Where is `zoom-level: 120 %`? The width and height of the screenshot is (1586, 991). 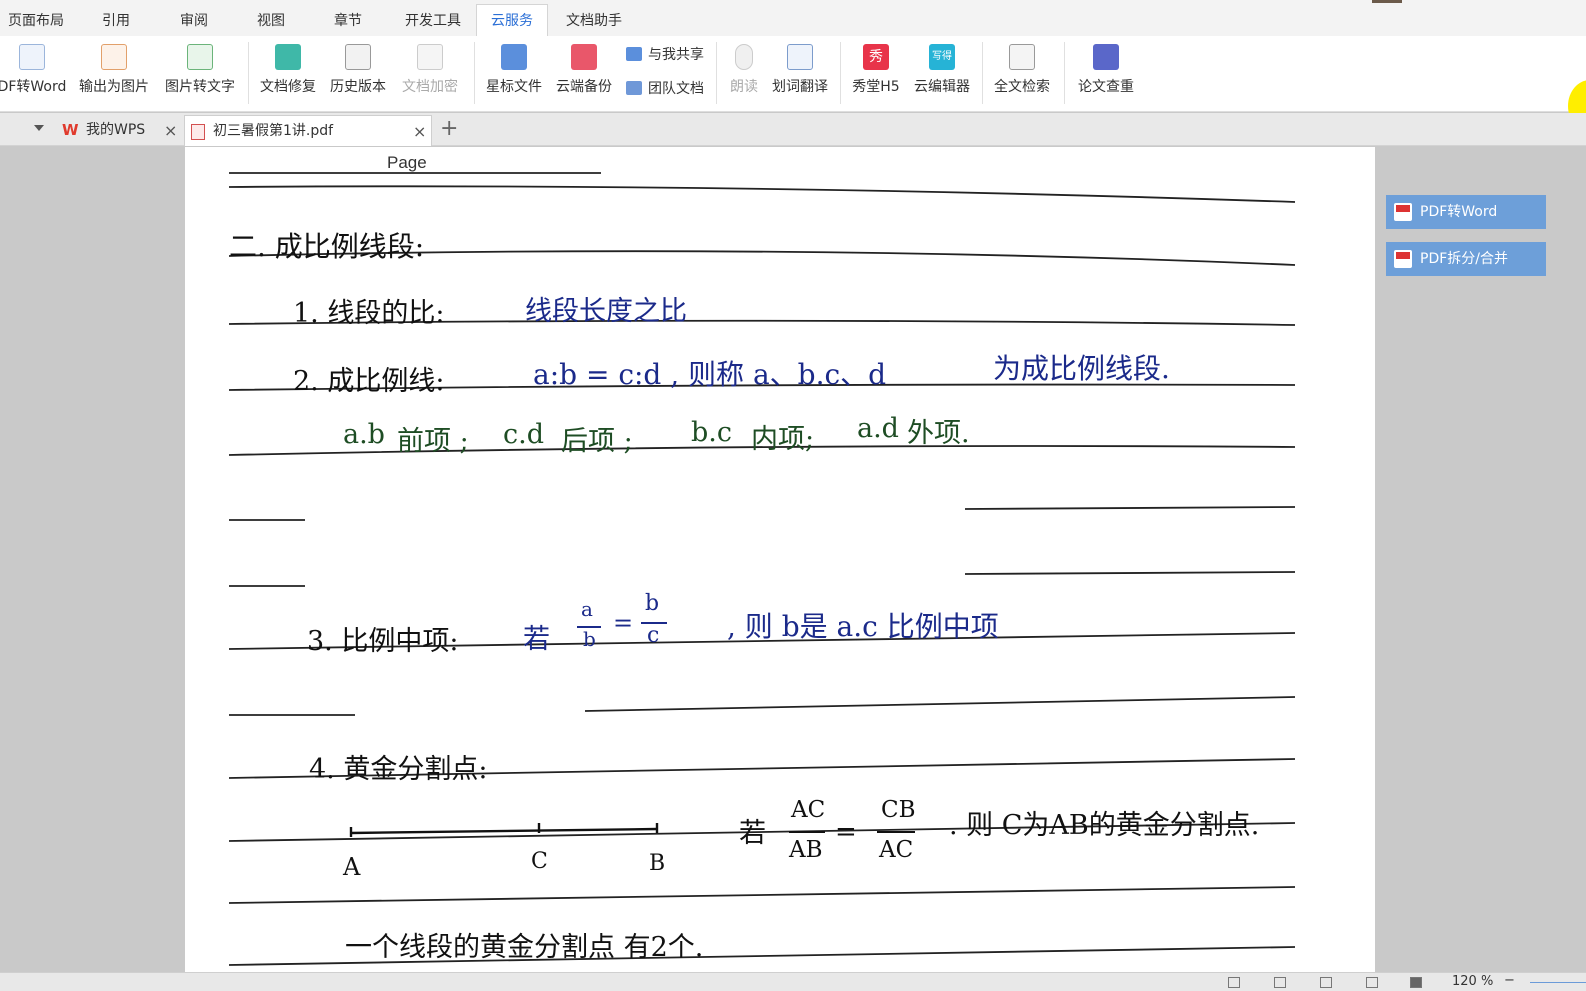
zoom-level: 120 % is located at coordinates (1472, 981).